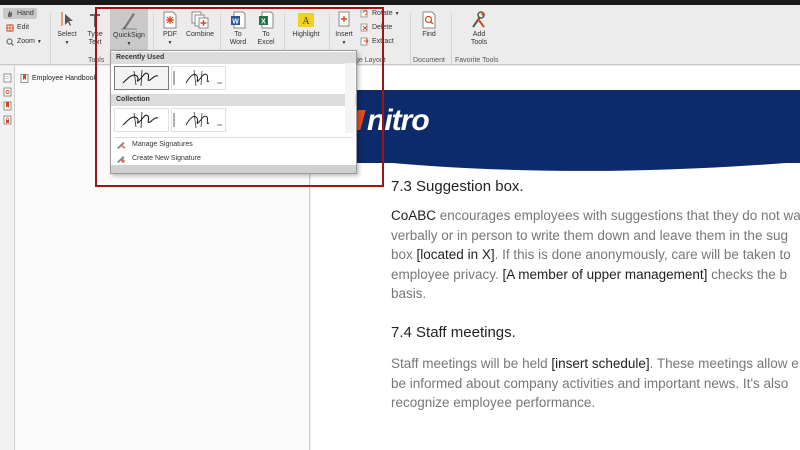 Image resolution: width=800 pixels, height=450 pixels. I want to click on side-icon-strip, so click(7, 258).